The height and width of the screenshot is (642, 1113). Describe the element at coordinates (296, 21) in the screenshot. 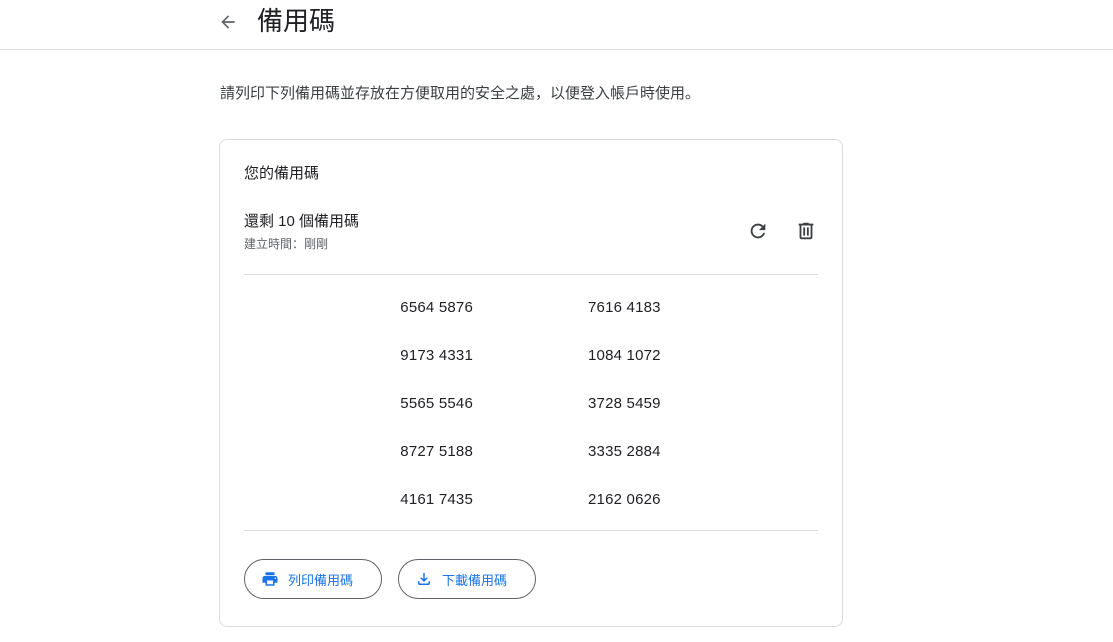

I see `page-title: 備用碼` at that location.